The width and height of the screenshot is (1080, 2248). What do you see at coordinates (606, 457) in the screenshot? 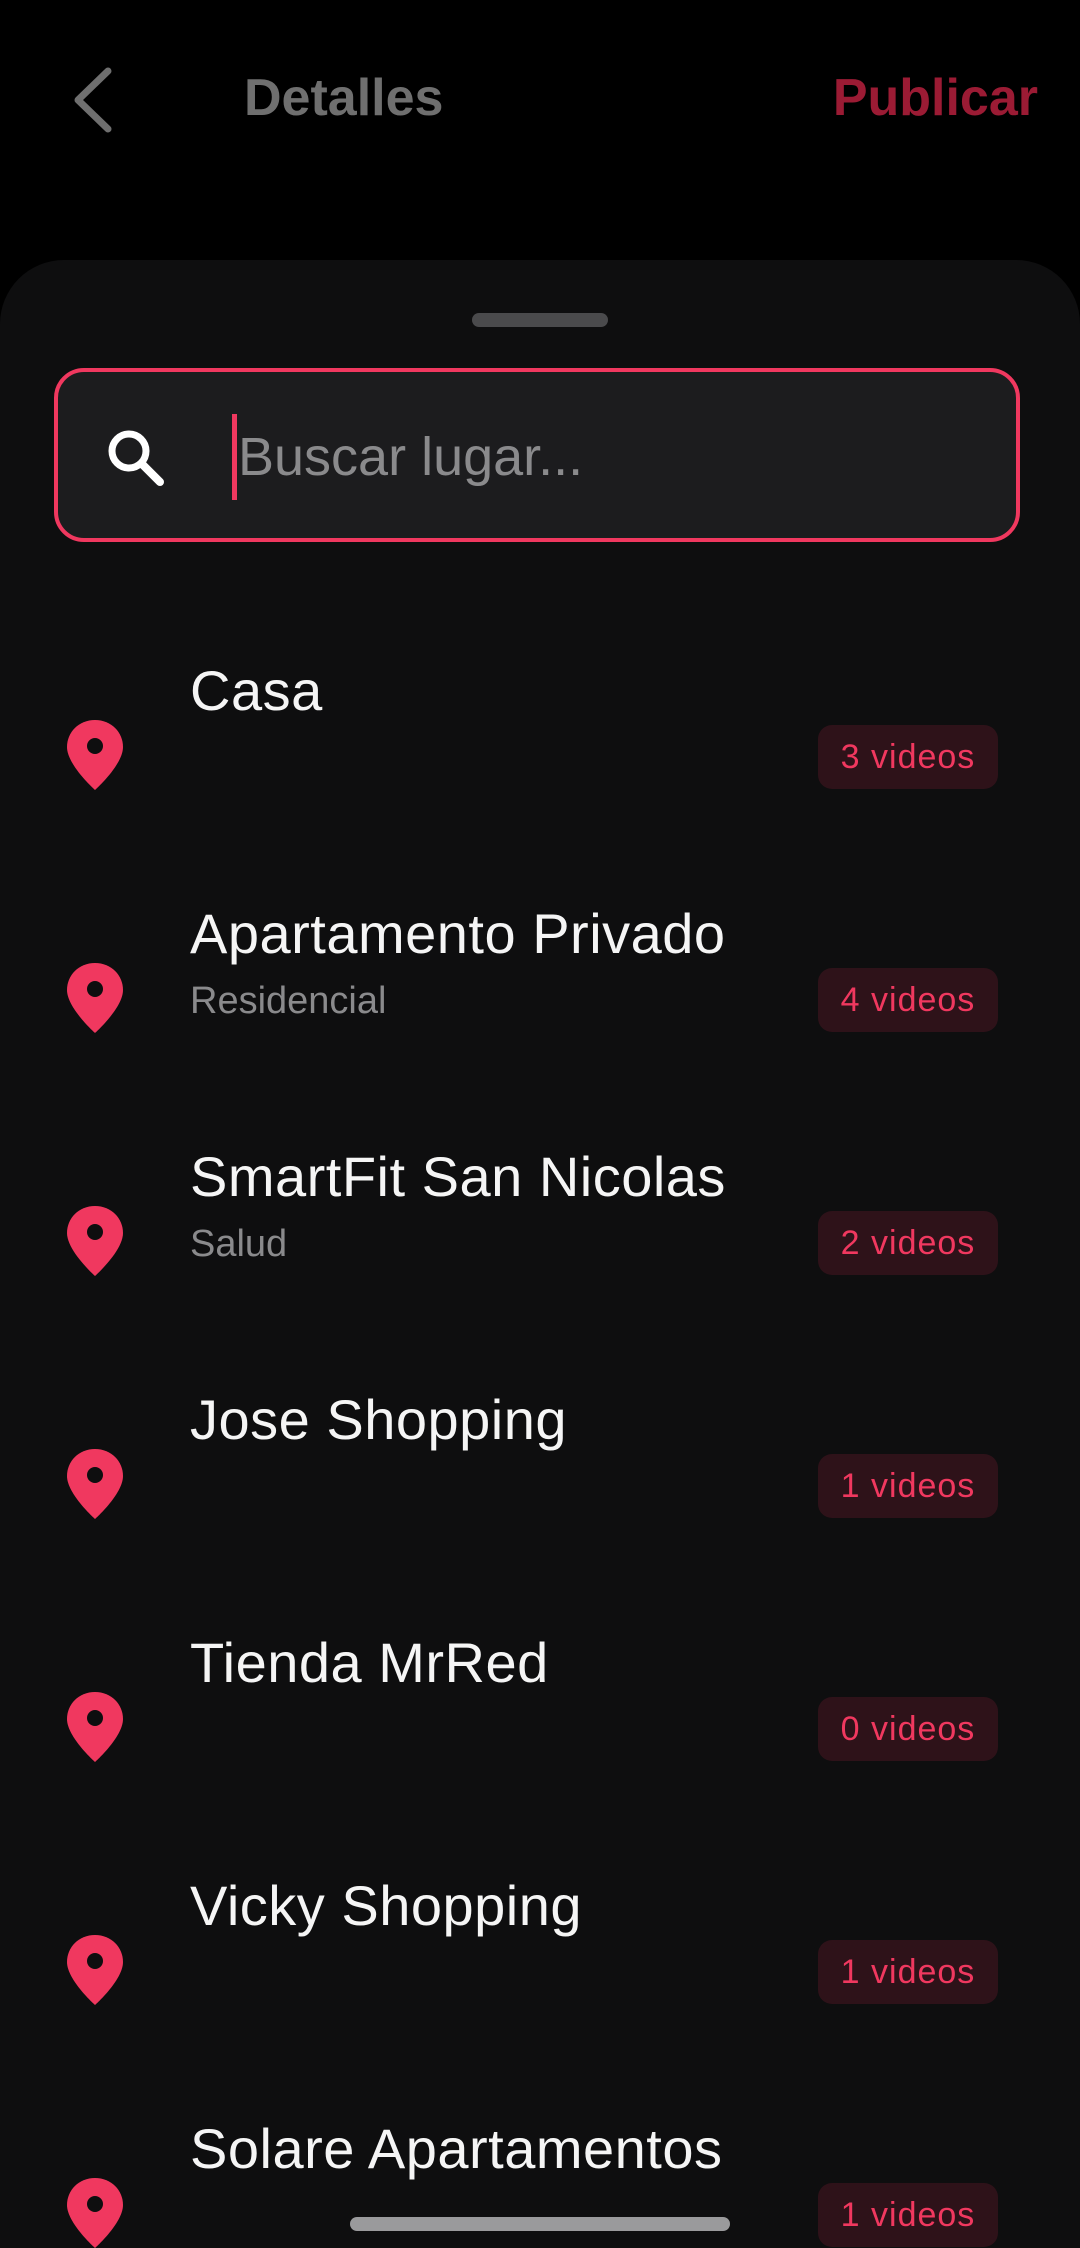
I see `search-input` at bounding box center [606, 457].